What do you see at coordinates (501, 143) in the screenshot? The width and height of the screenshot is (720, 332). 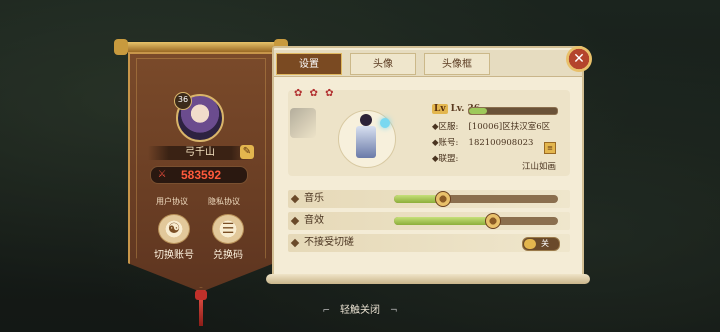 I see `account-value: 182100908023` at bounding box center [501, 143].